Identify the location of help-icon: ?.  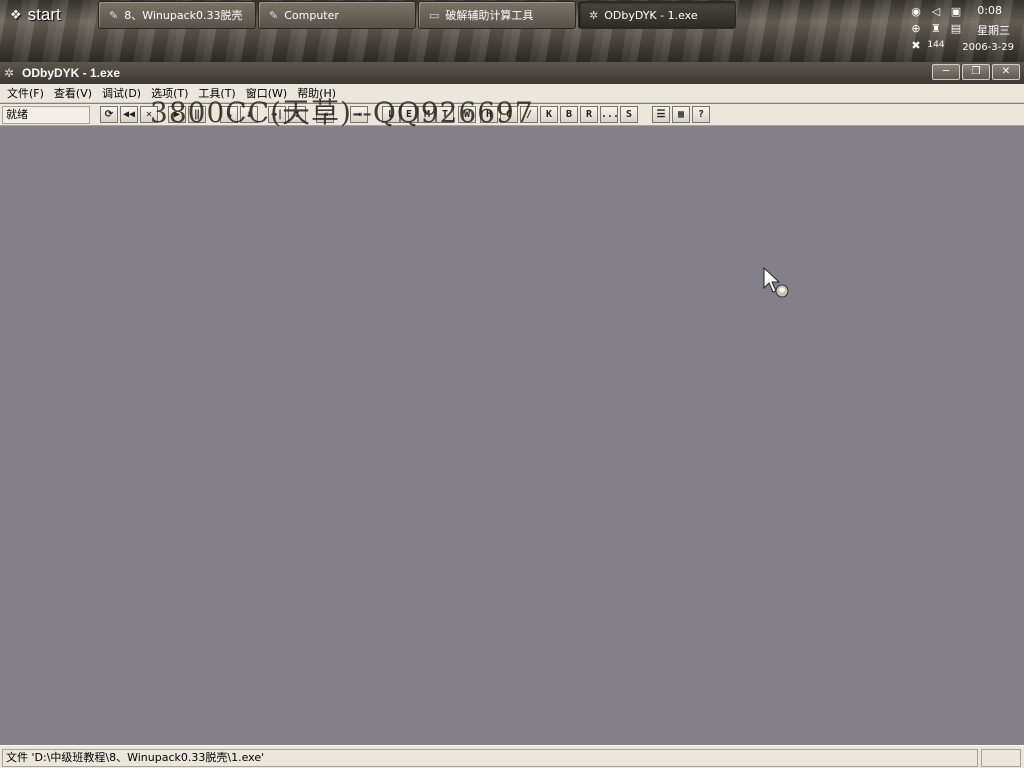
(701, 114).